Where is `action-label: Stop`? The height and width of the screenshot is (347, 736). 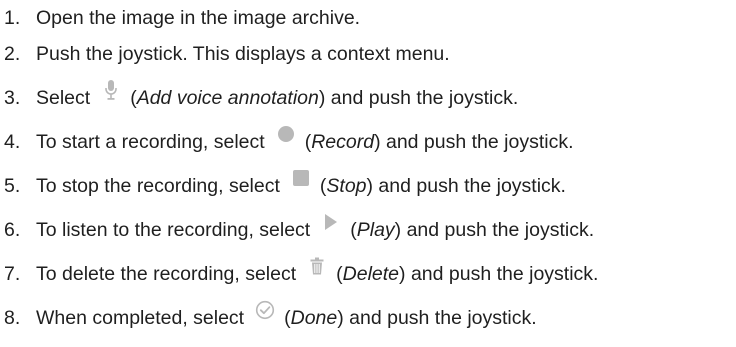
action-label: Stop is located at coordinates (346, 185).